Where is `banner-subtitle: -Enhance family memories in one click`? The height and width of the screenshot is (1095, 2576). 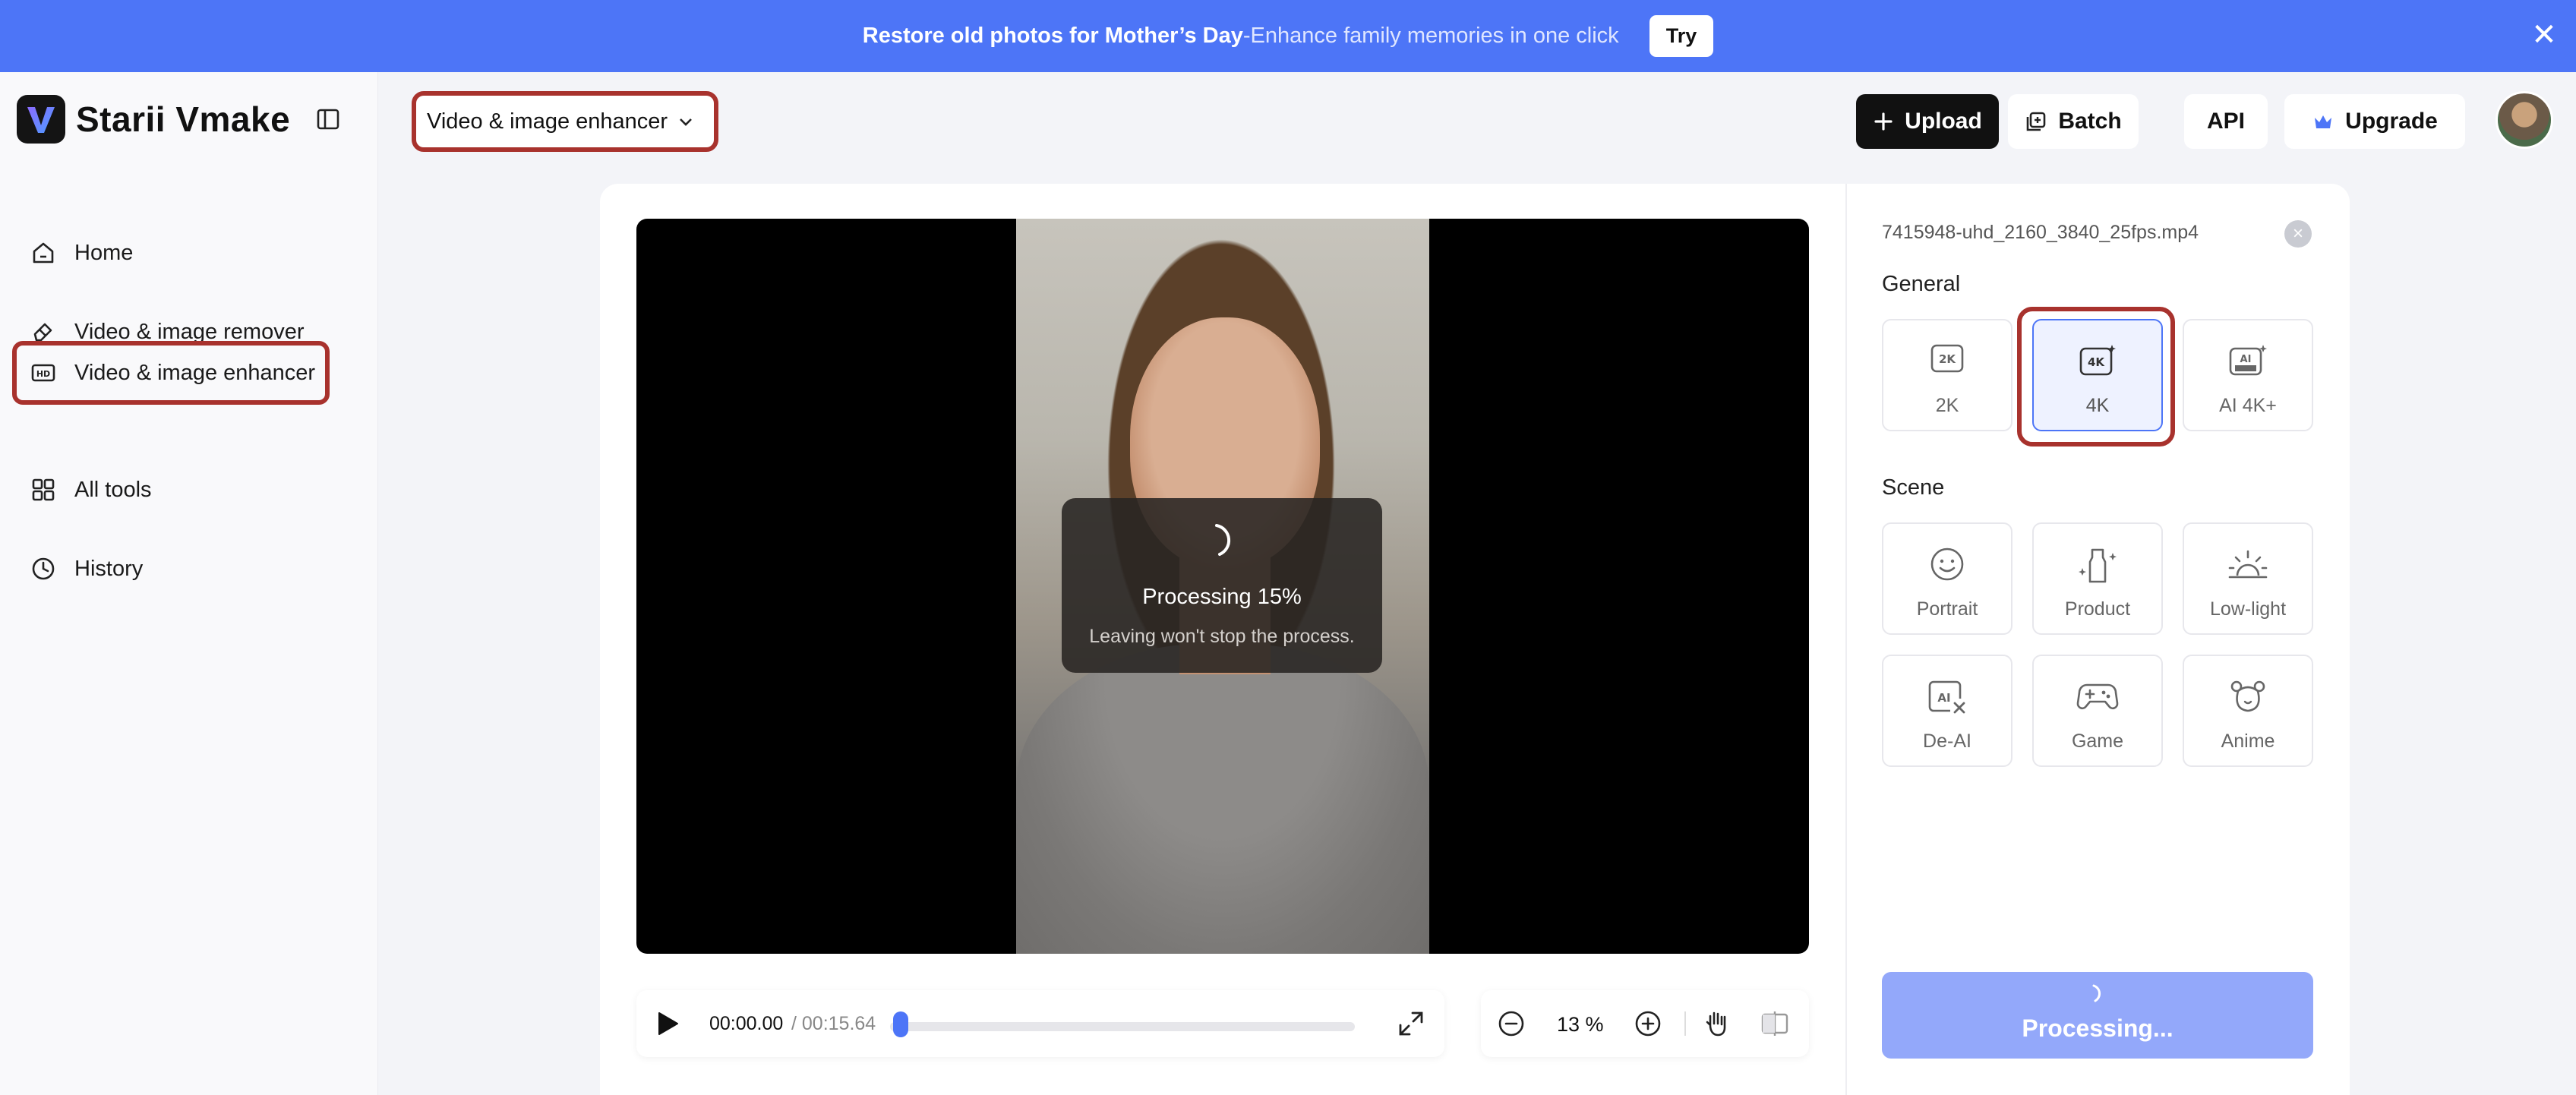
banner-subtitle: -Enhance family memories in one click is located at coordinates (1430, 36).